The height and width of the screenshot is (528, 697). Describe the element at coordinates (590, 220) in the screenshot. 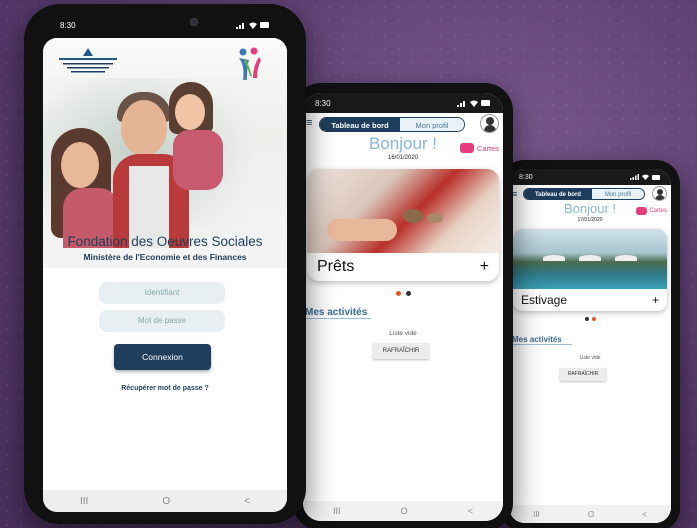

I see `date: 17/01/2020` at that location.